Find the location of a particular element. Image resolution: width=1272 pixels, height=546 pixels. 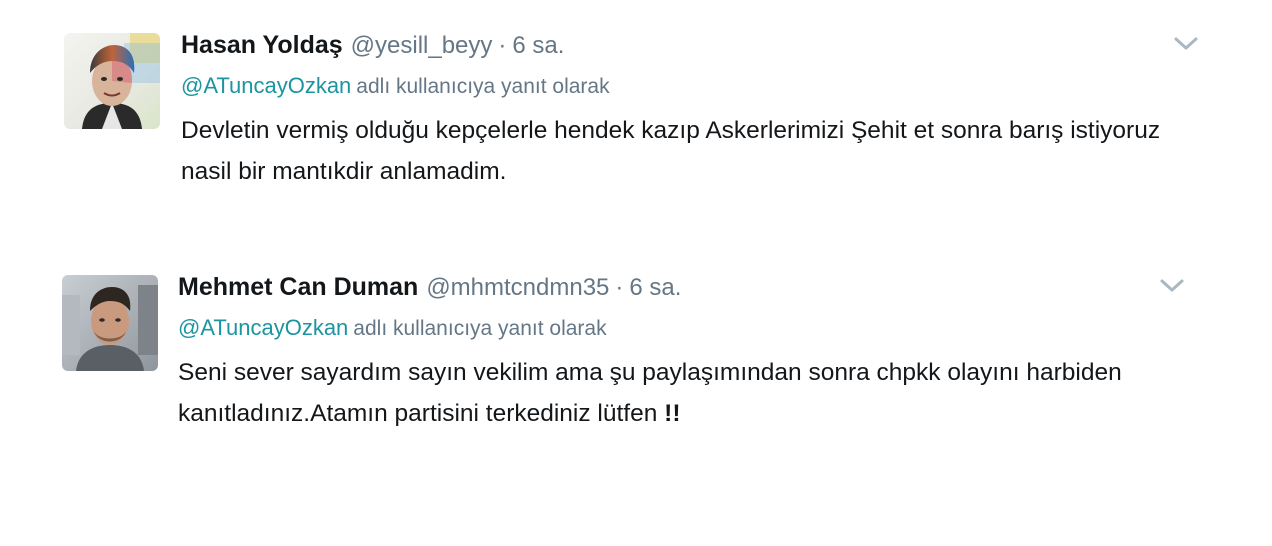

author-fullname: Hasan Yoldaş is located at coordinates (262, 45).